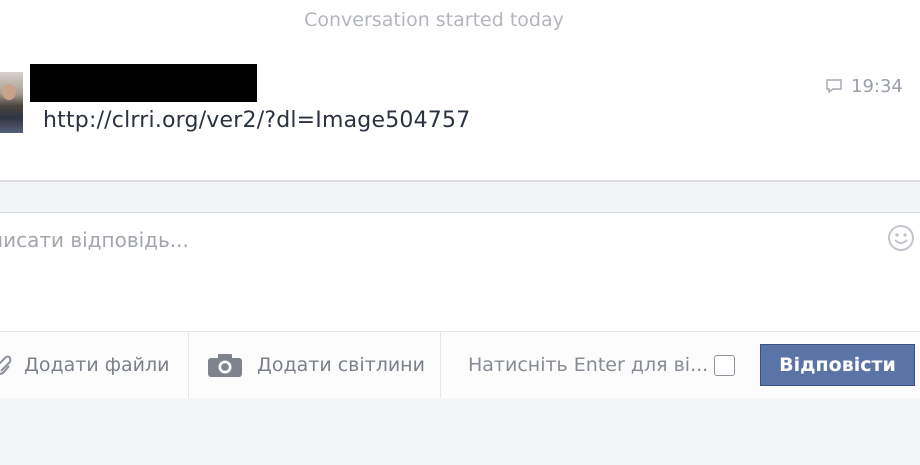 The image size is (920, 465). Describe the element at coordinates (9, 92) in the screenshot. I see `avatar-face` at that location.